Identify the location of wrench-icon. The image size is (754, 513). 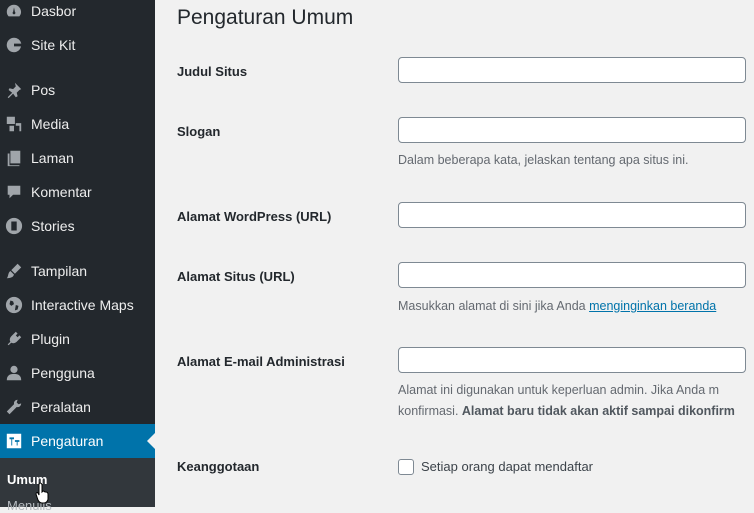
(14, 407).